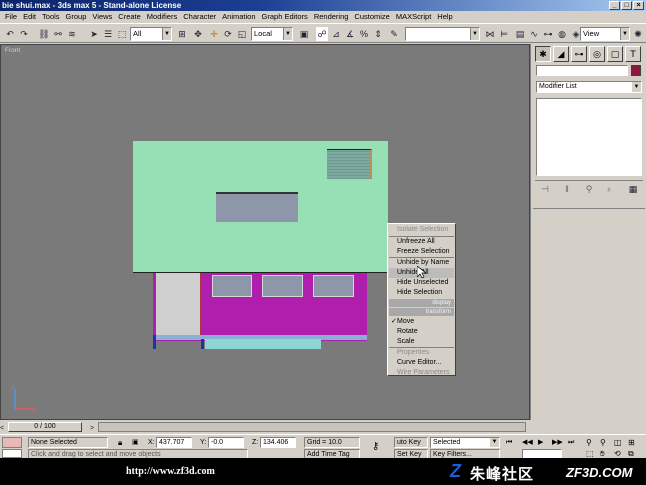 This screenshot has width=646, height=485. Describe the element at coordinates (364, 34) in the screenshot. I see `percent-snap-icon: %` at that location.